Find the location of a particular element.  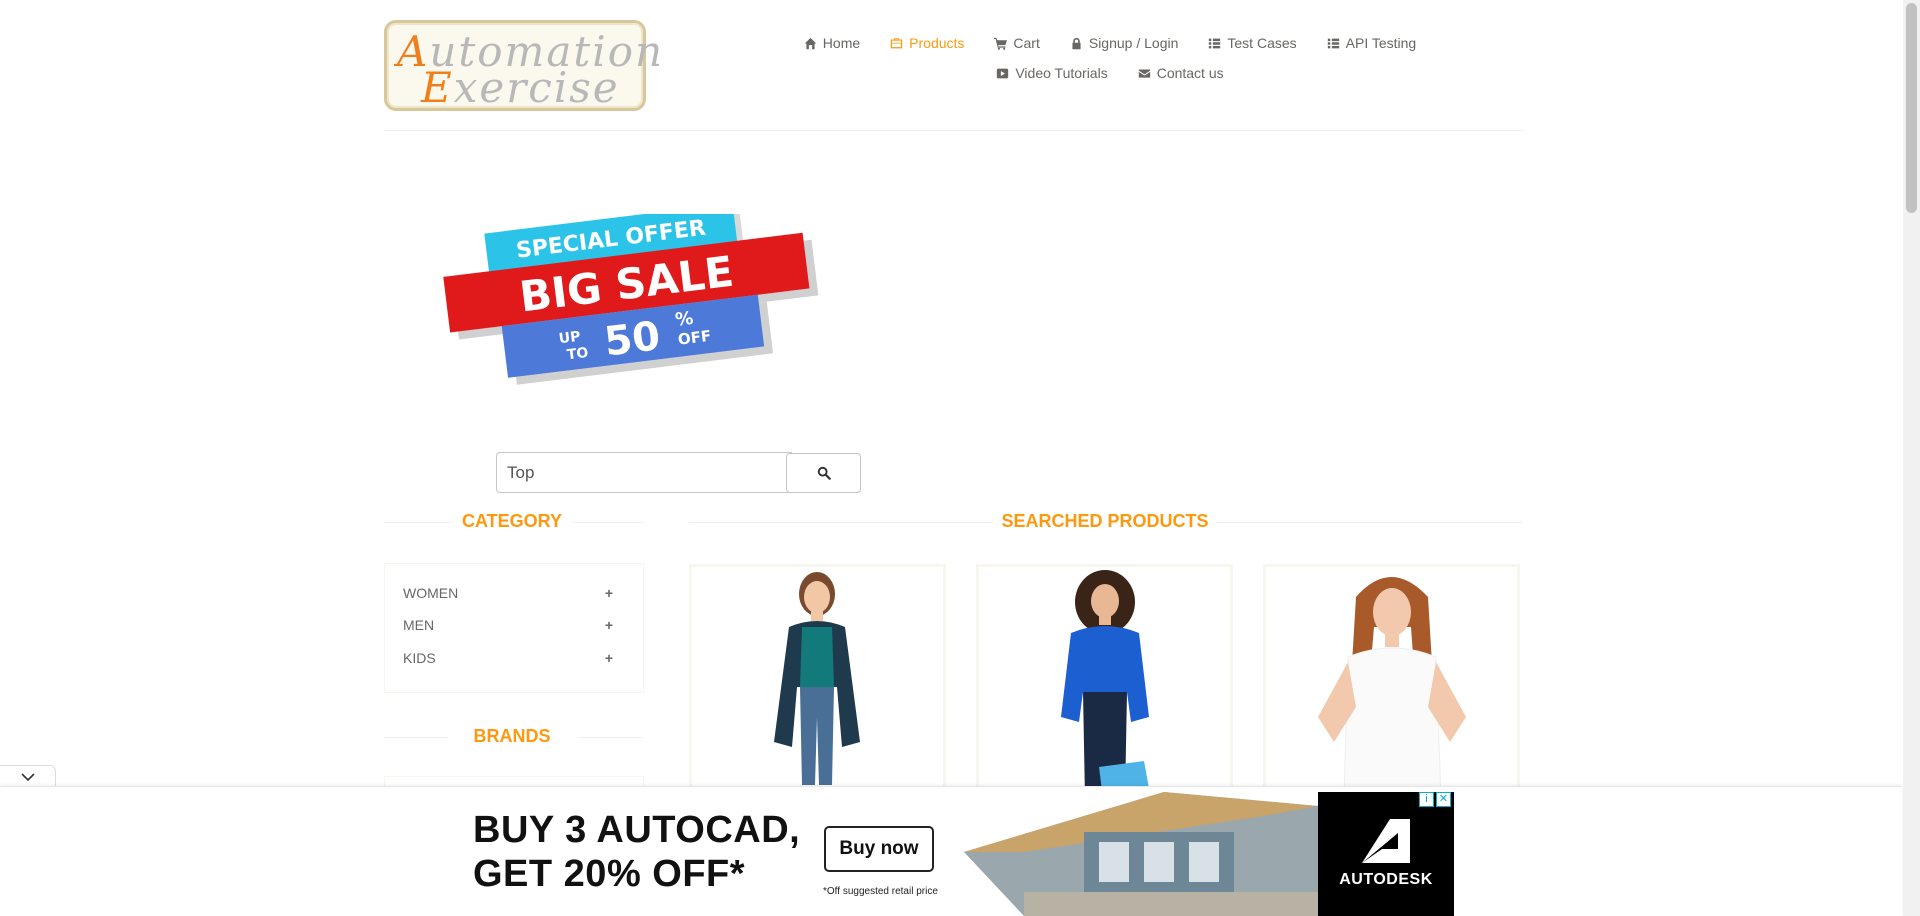

autodesk-brand-name: AUTODESK is located at coordinates (1386, 879).